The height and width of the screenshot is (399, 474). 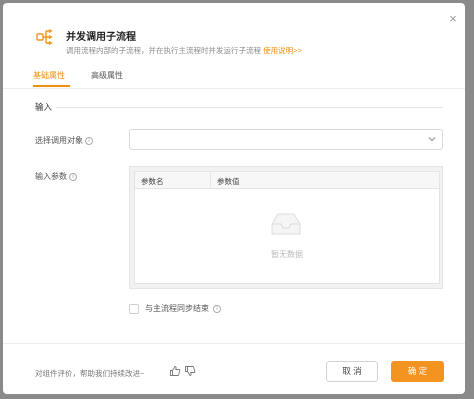 What do you see at coordinates (282, 50) in the screenshot?
I see `usage-guide-link: 使用说明>>` at bounding box center [282, 50].